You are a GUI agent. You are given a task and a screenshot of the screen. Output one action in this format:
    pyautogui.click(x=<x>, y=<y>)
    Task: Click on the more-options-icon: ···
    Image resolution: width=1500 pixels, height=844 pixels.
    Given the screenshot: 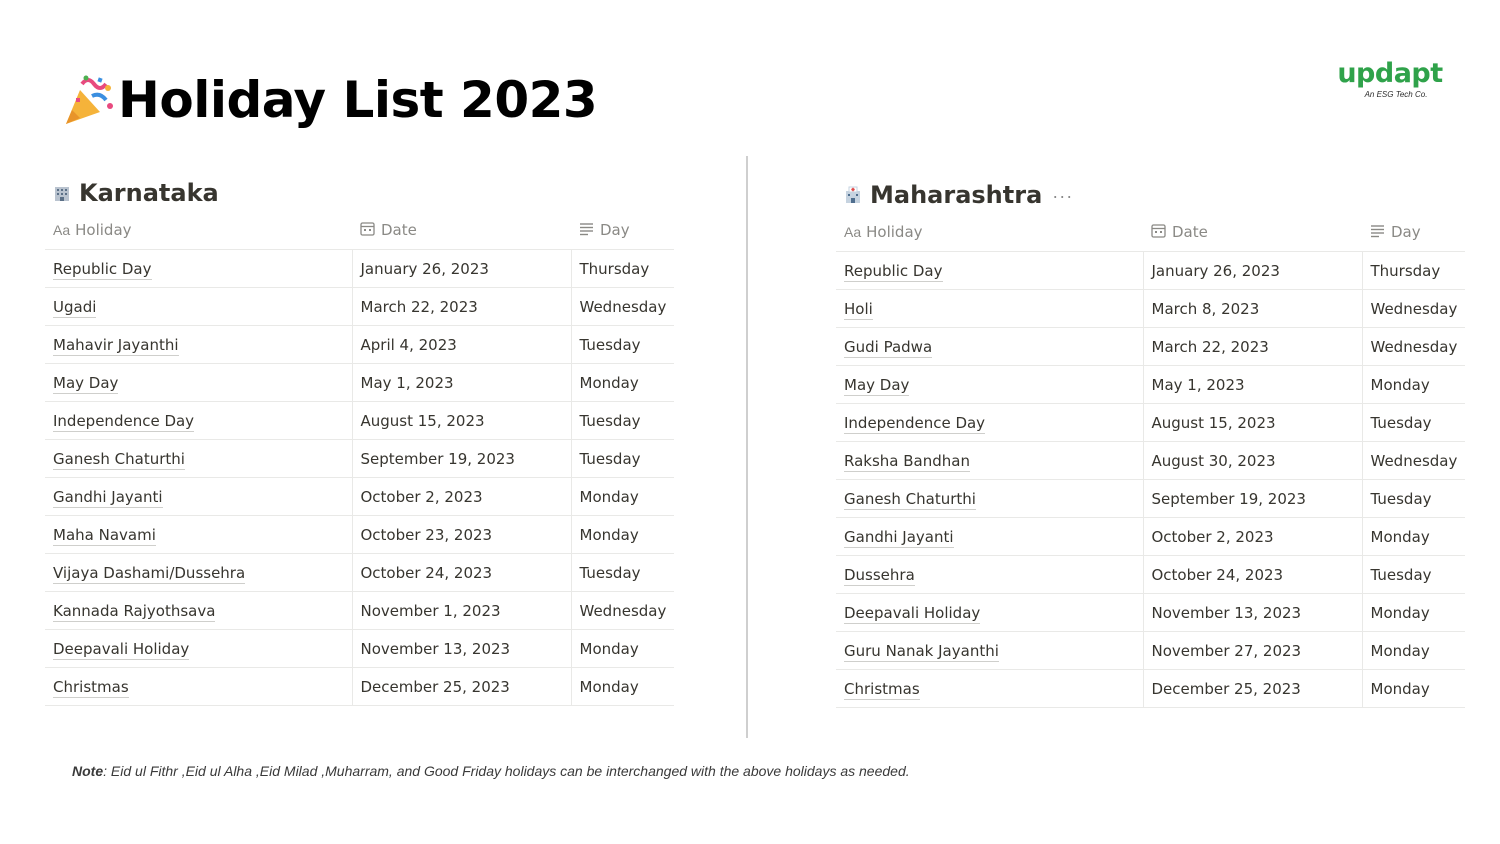 What is the action you would take?
    pyautogui.click(x=1062, y=196)
    